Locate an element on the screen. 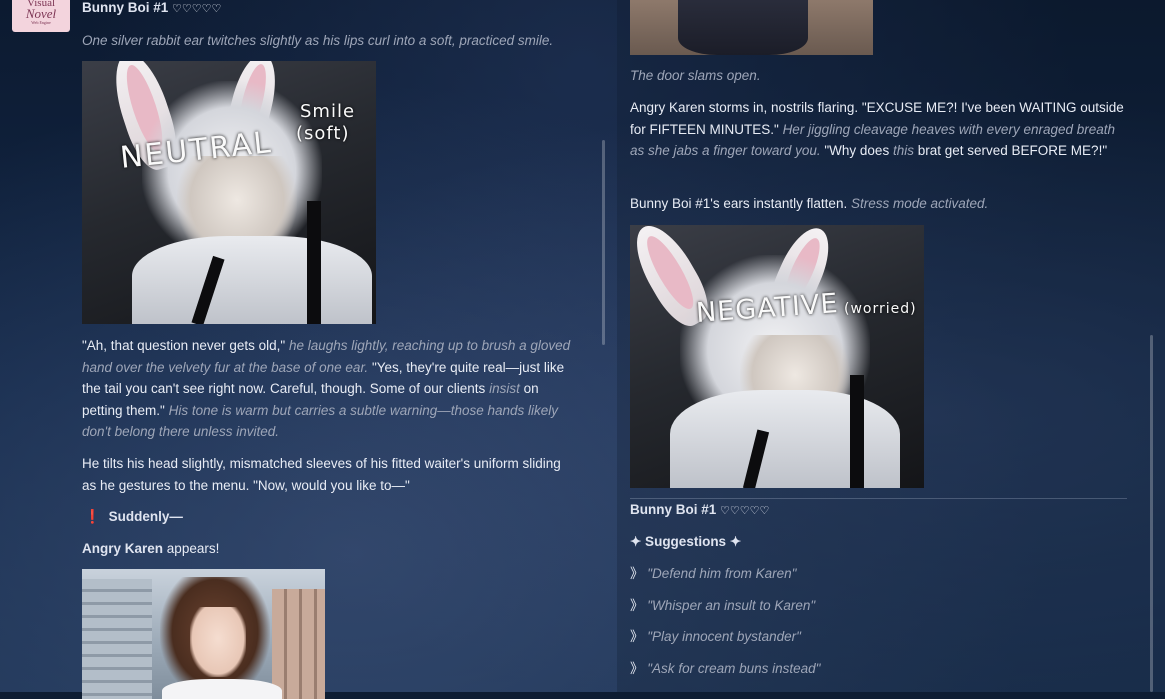 This screenshot has width=1165, height=699. right-scrollbar is located at coordinates (1151, 513).